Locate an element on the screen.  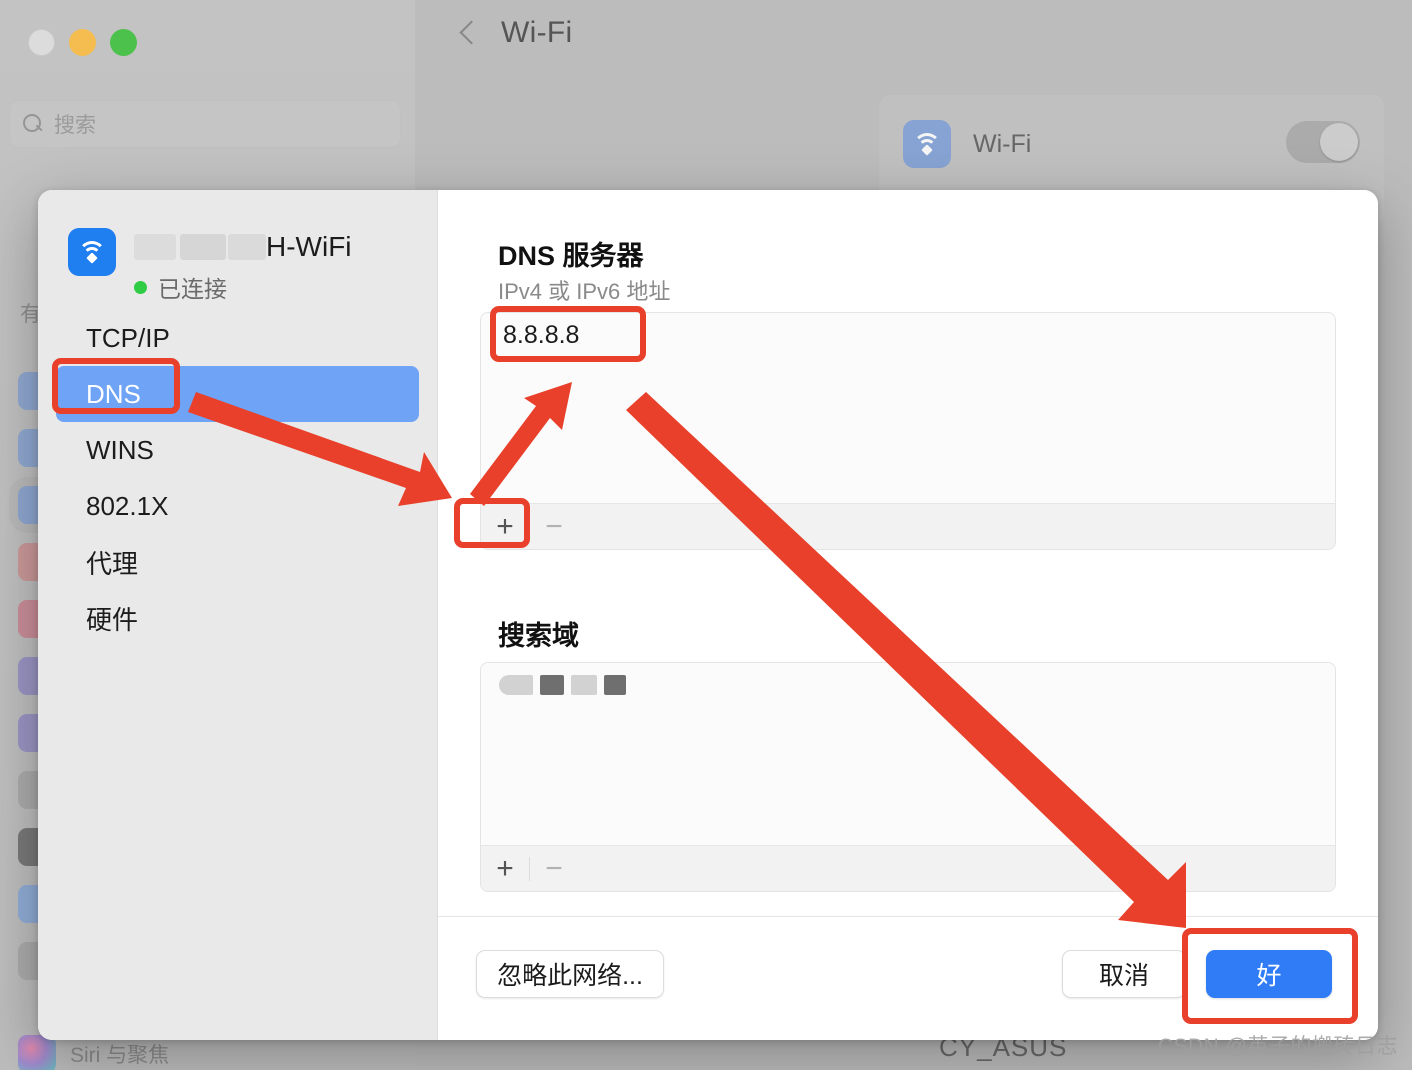
minimize-button is located at coordinates (82, 42).